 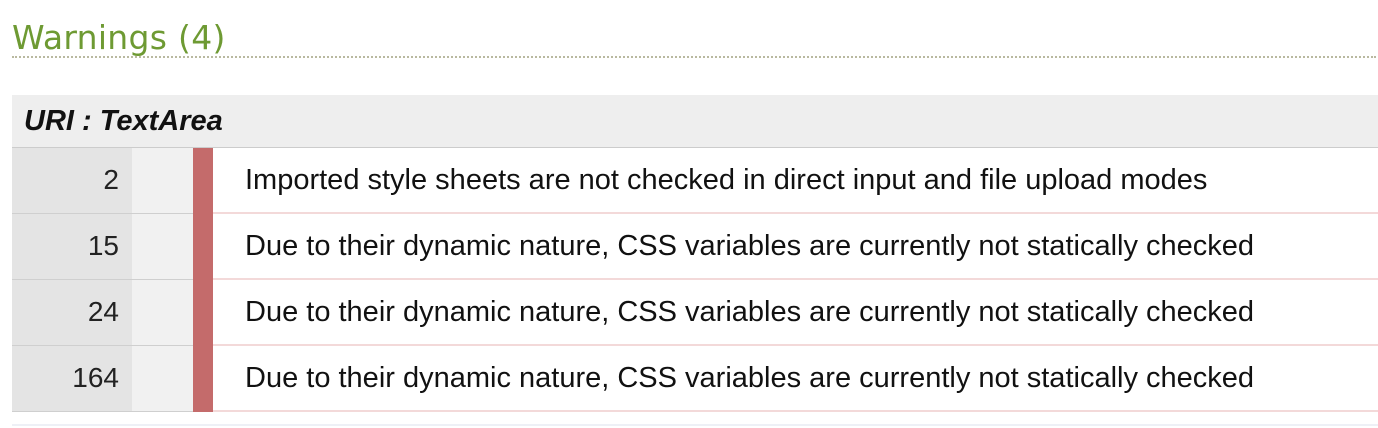 I want to click on line-number: 15, so click(x=72, y=246).